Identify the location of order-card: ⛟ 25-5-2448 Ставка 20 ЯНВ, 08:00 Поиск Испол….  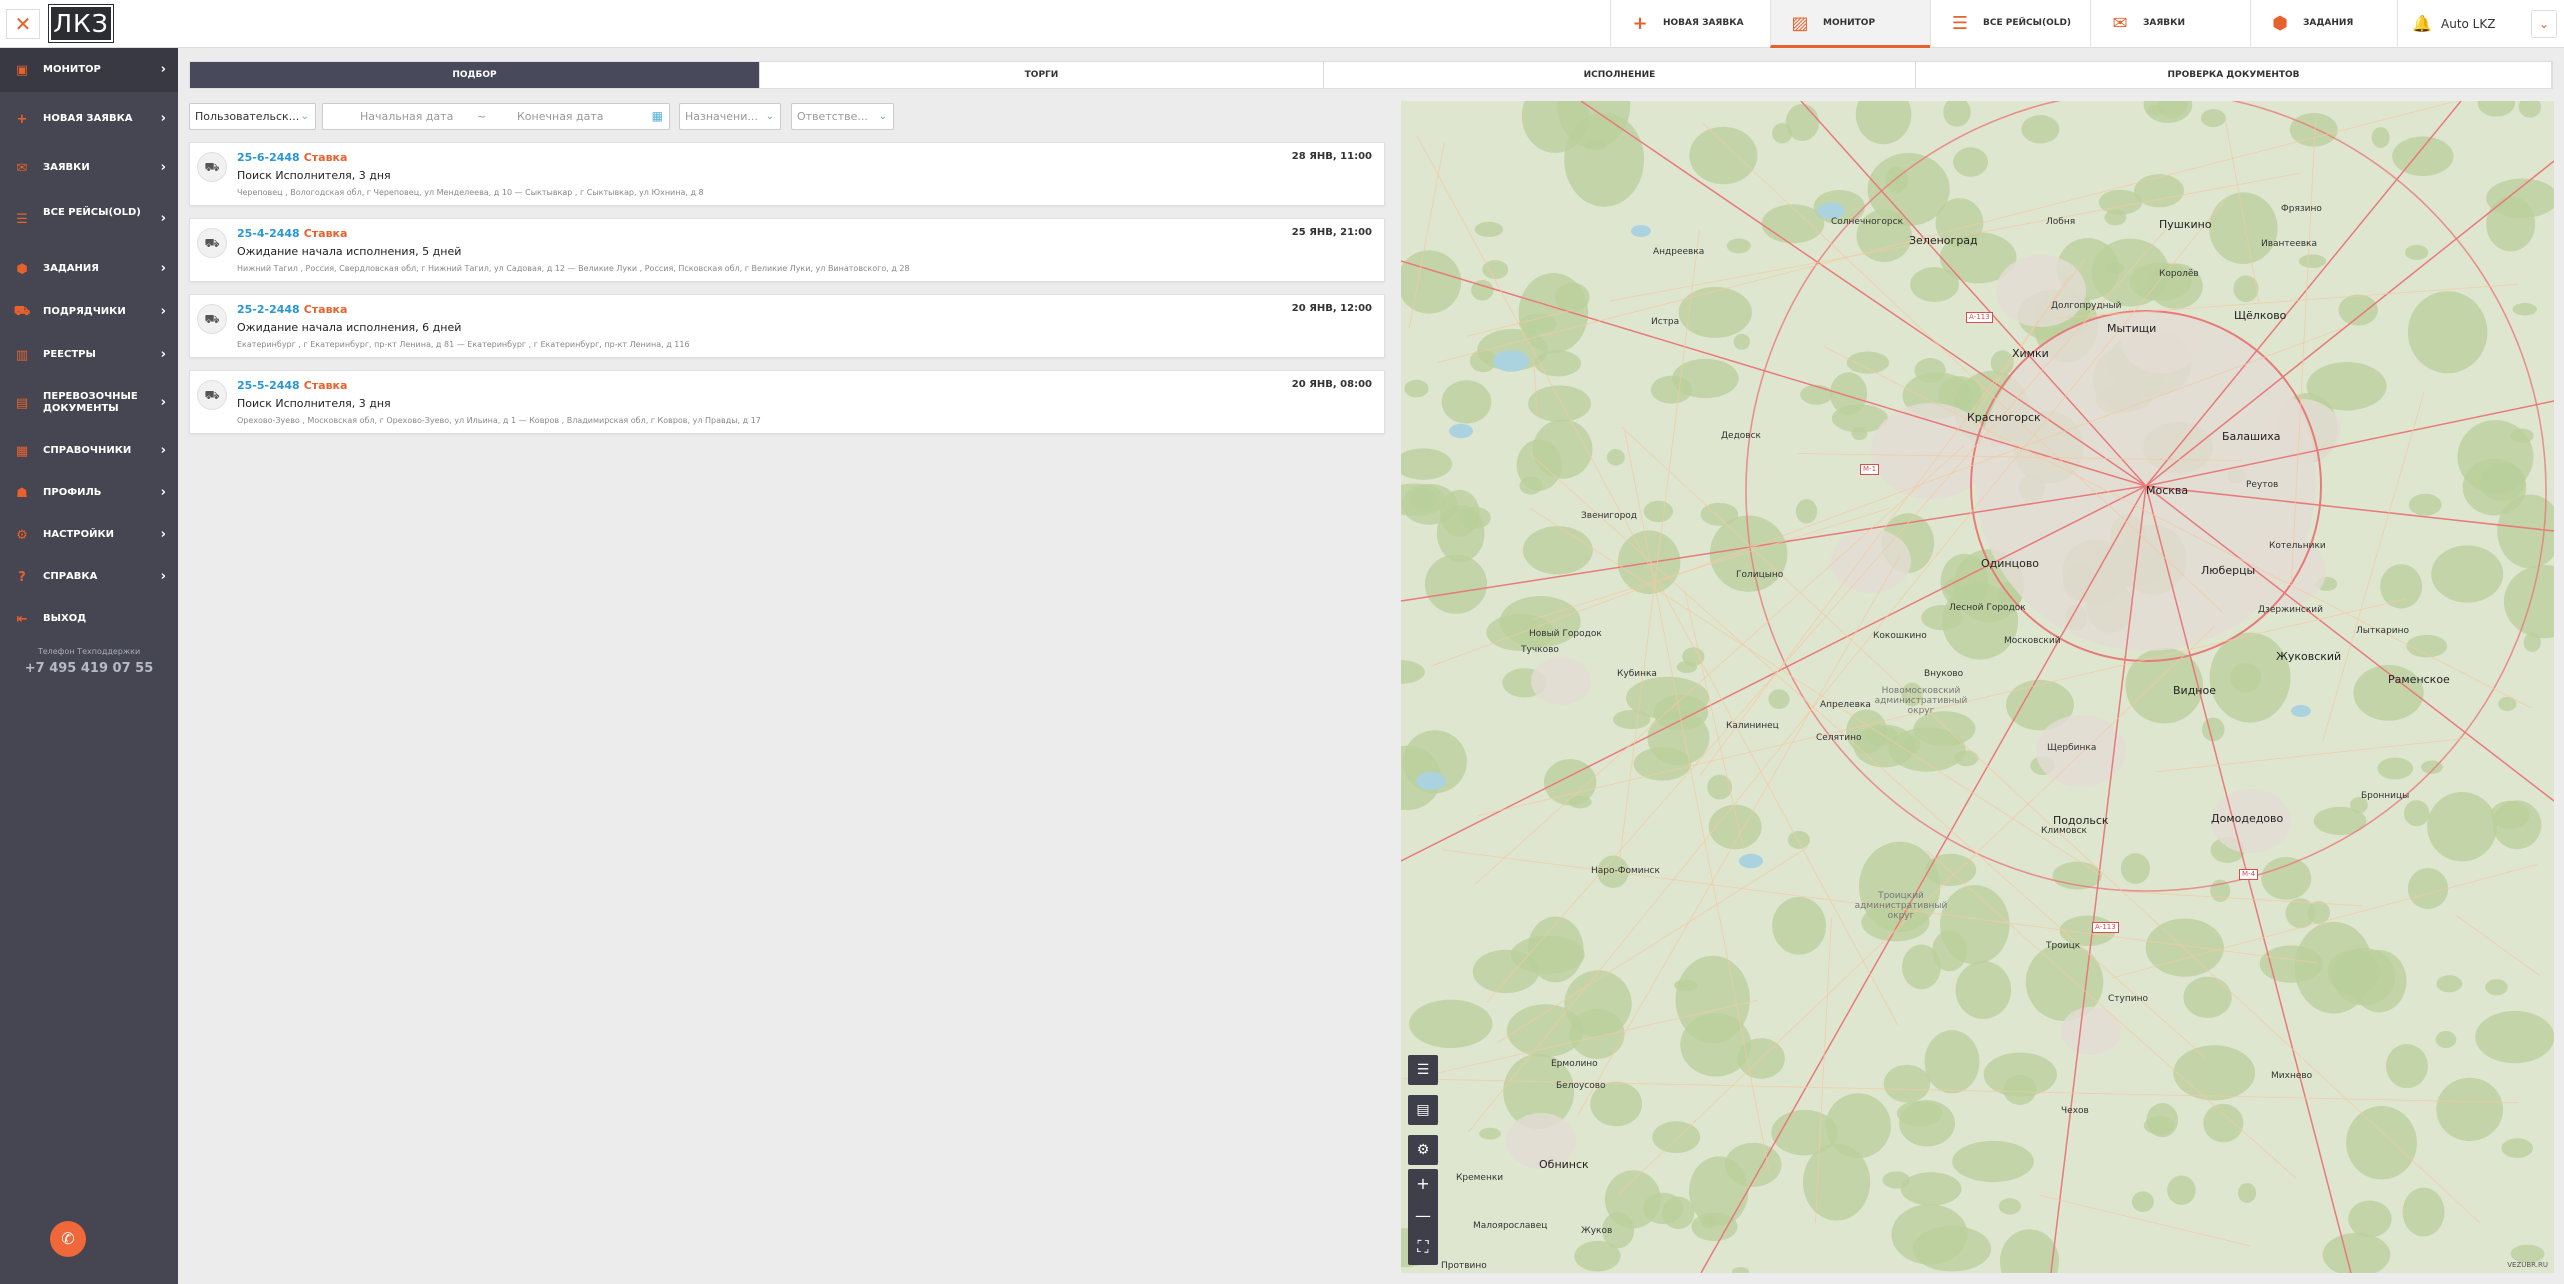
(787, 402).